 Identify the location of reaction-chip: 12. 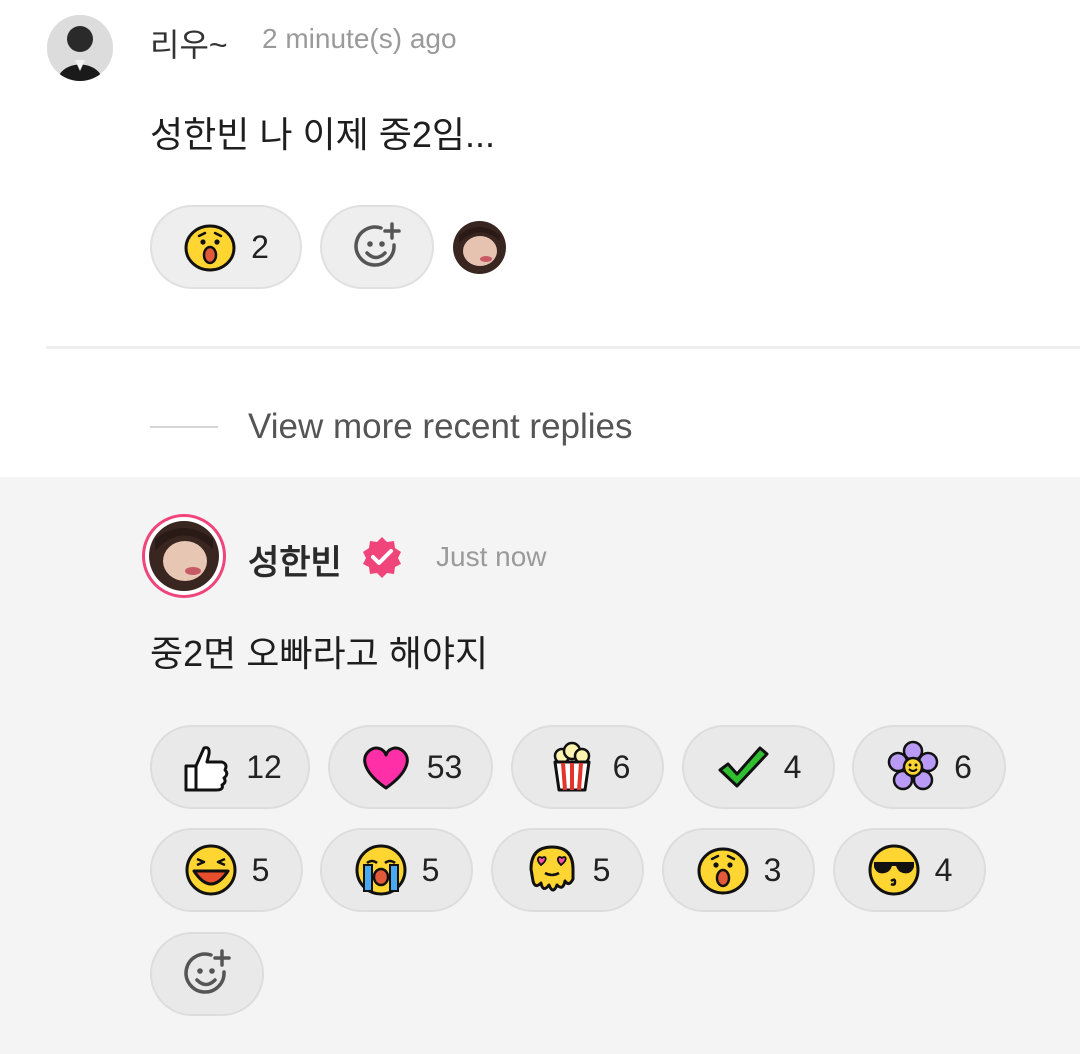
(230, 767).